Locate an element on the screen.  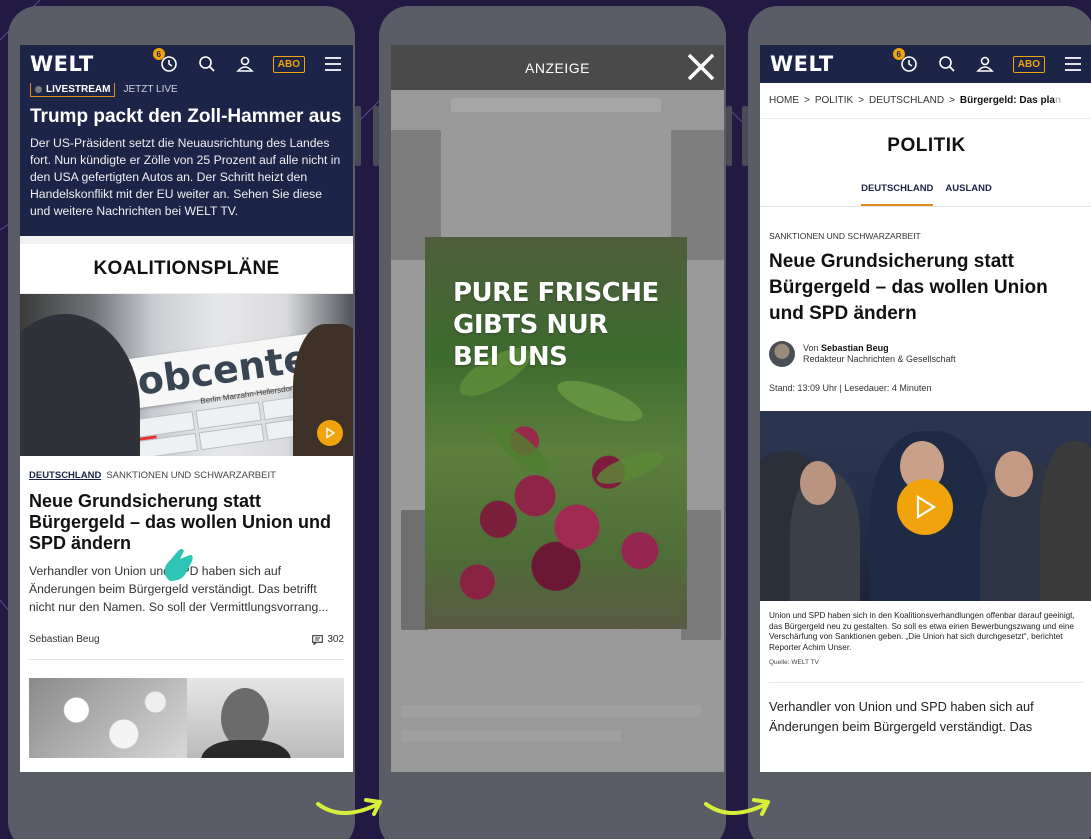
author-name: Sebastian Beug is located at coordinates (855, 348).